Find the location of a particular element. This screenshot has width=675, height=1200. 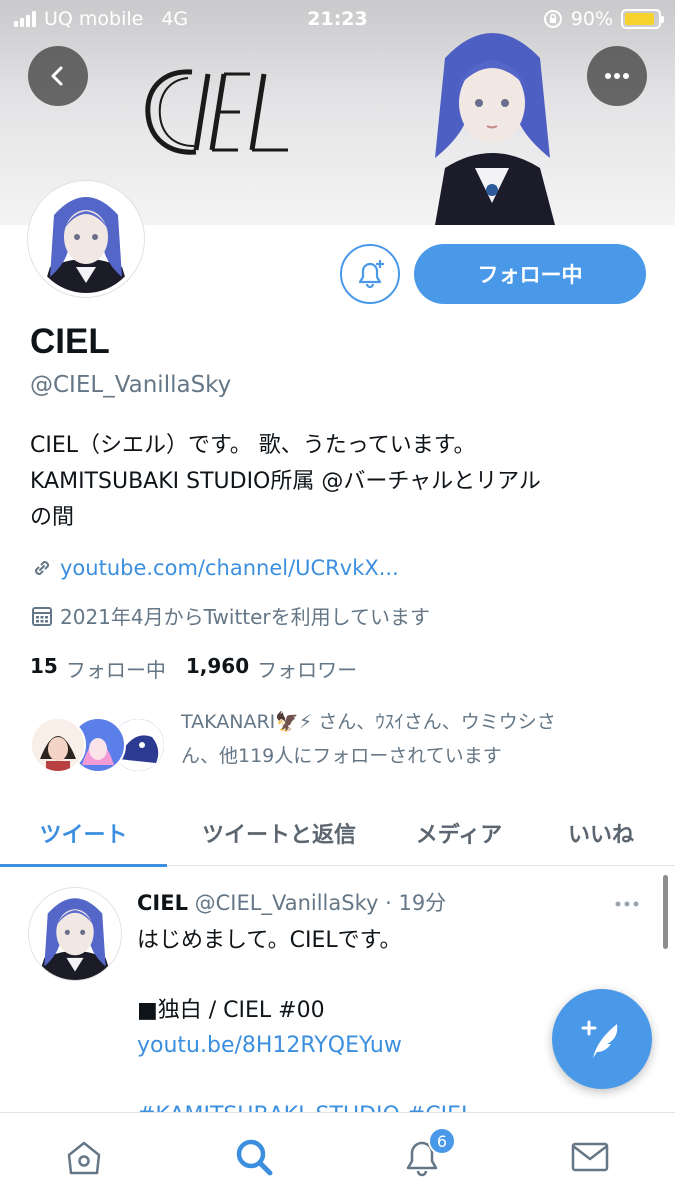

scrollbar is located at coordinates (665, 912).